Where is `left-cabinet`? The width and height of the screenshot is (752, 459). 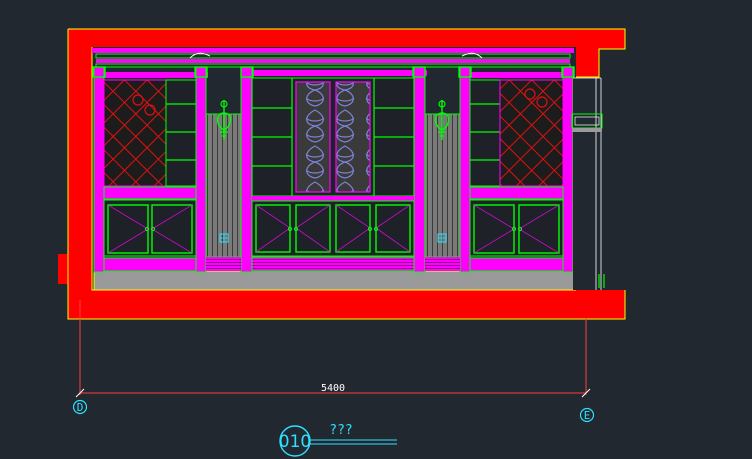 left-cabinet is located at coordinates (150, 175).